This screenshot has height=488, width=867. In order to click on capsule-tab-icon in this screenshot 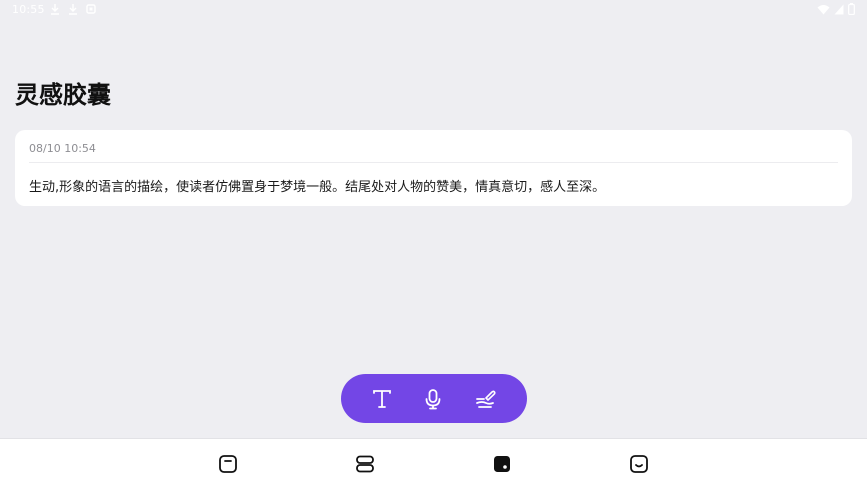, I will do `click(502, 464)`.